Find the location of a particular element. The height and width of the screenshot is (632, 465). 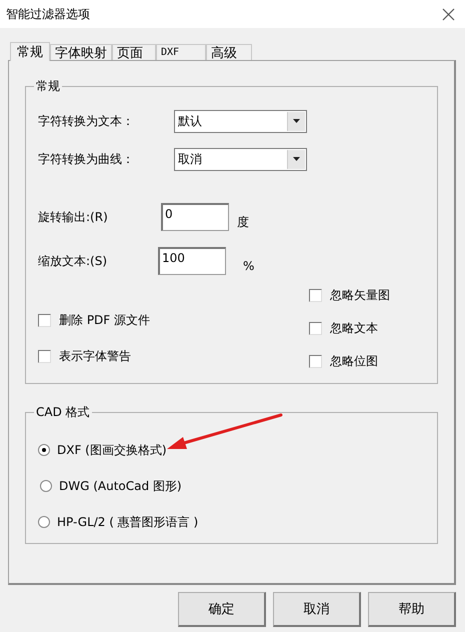

field-label: 旋转输出:(R) is located at coordinates (73, 217).